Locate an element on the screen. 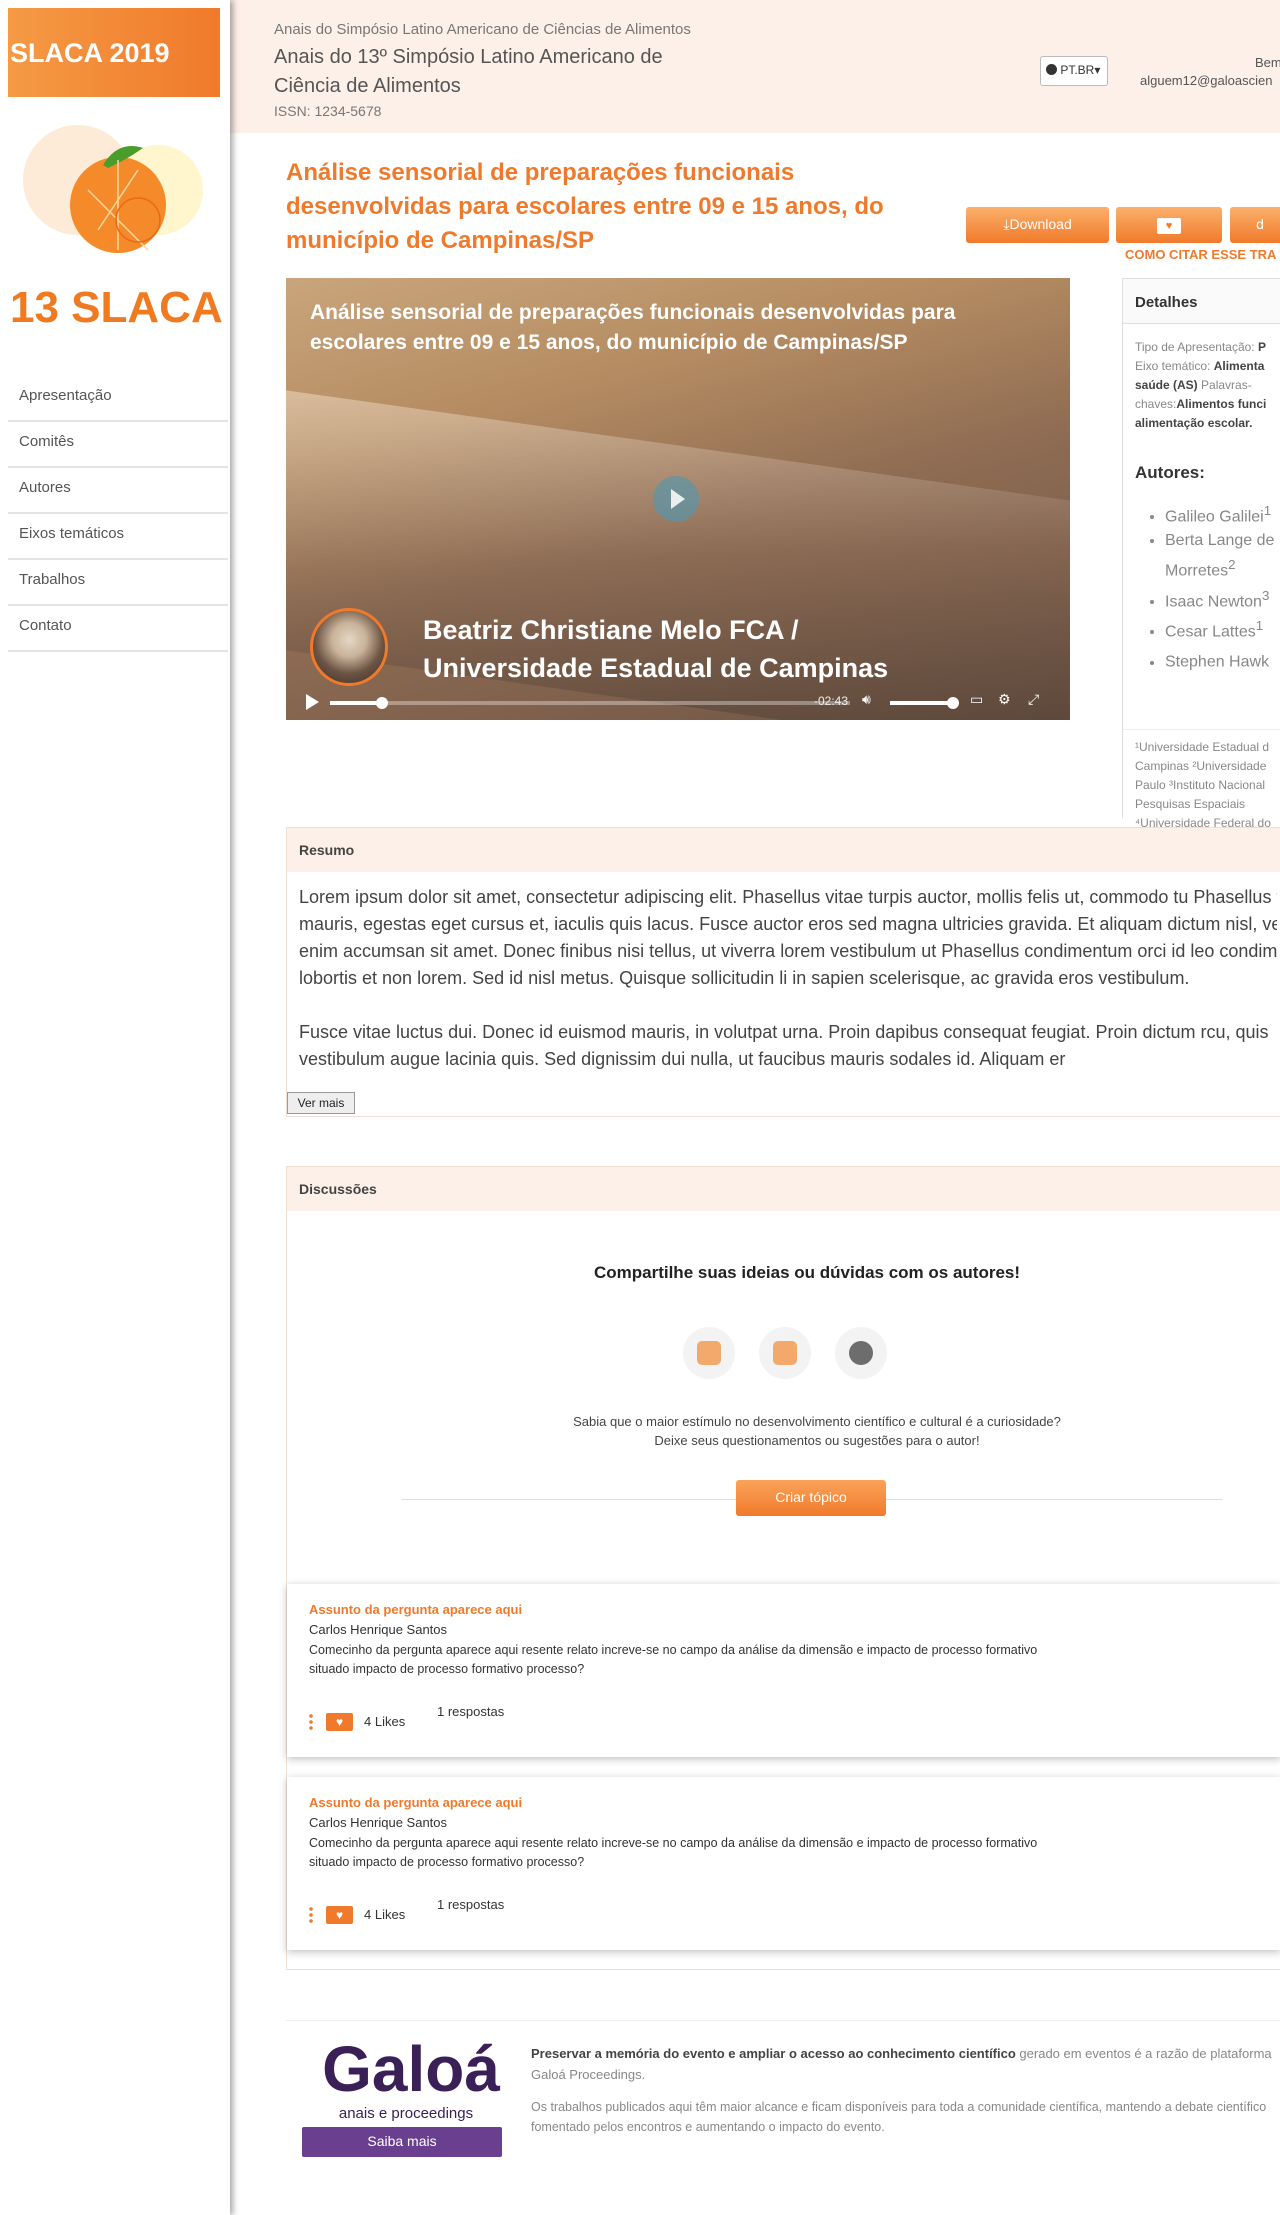  galoa-logo: Galoá is located at coordinates (411, 2069).